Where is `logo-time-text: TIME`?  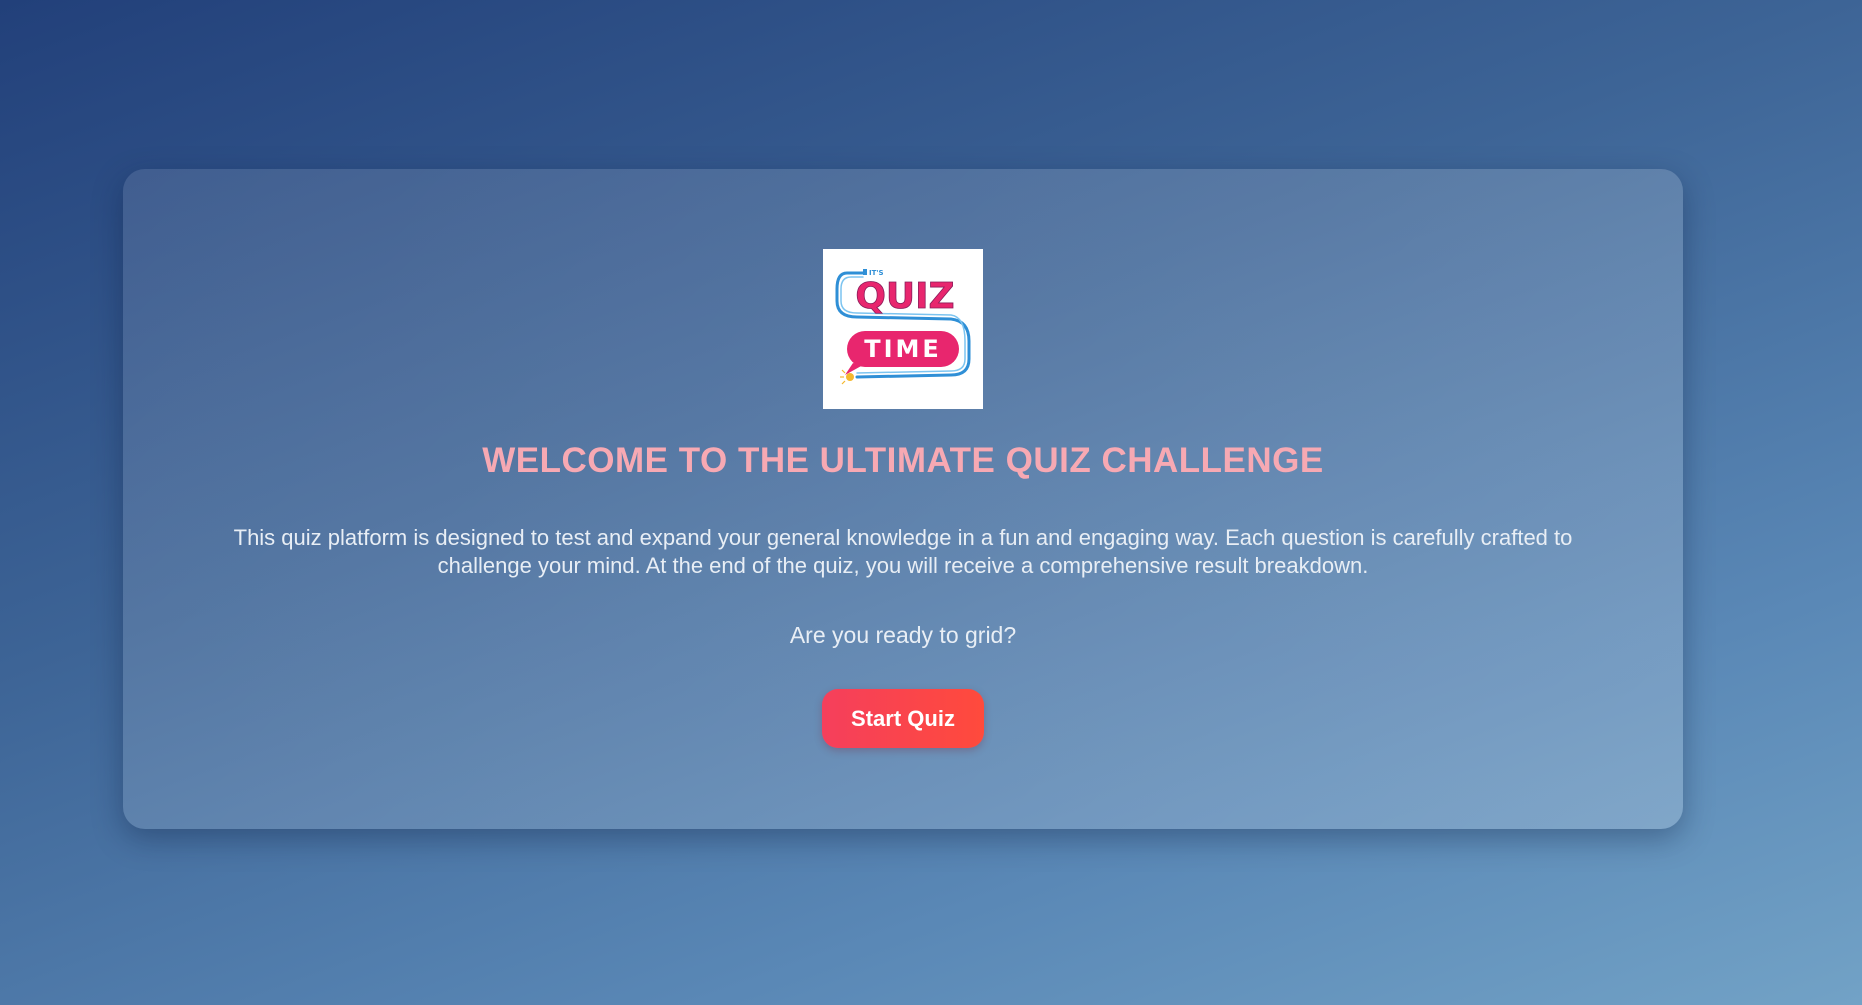
logo-time-text: TIME is located at coordinates (903, 349).